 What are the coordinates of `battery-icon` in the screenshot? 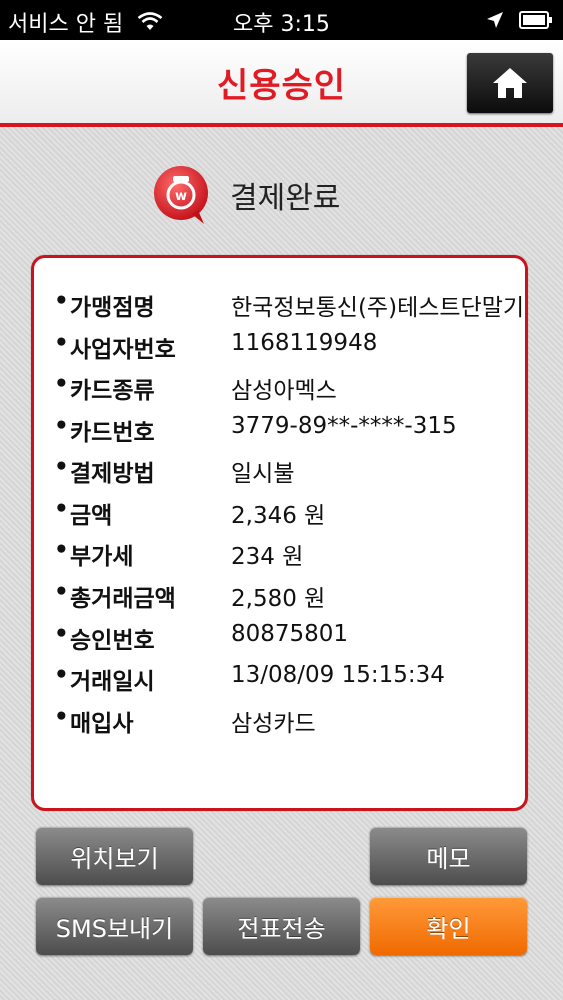 It's located at (535, 20).